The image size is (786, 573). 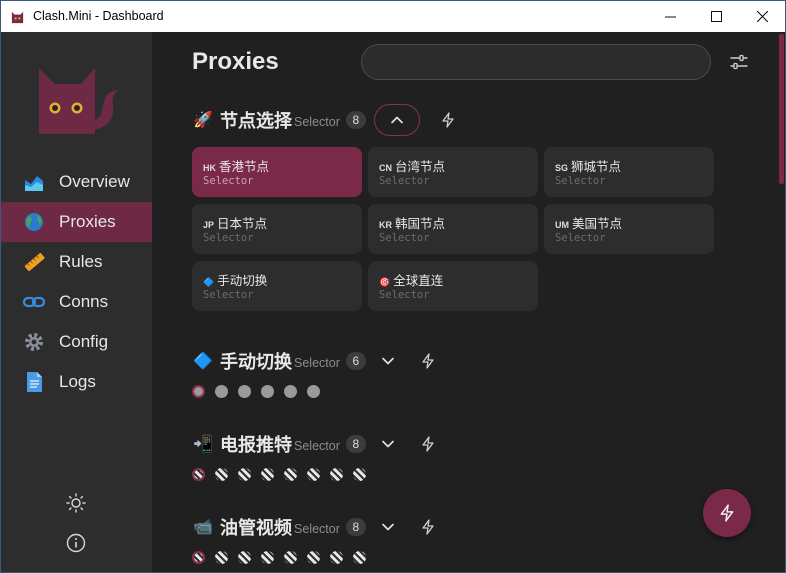 What do you see at coordinates (244, 167) in the screenshot?
I see `proxy-name: 香港节点` at bounding box center [244, 167].